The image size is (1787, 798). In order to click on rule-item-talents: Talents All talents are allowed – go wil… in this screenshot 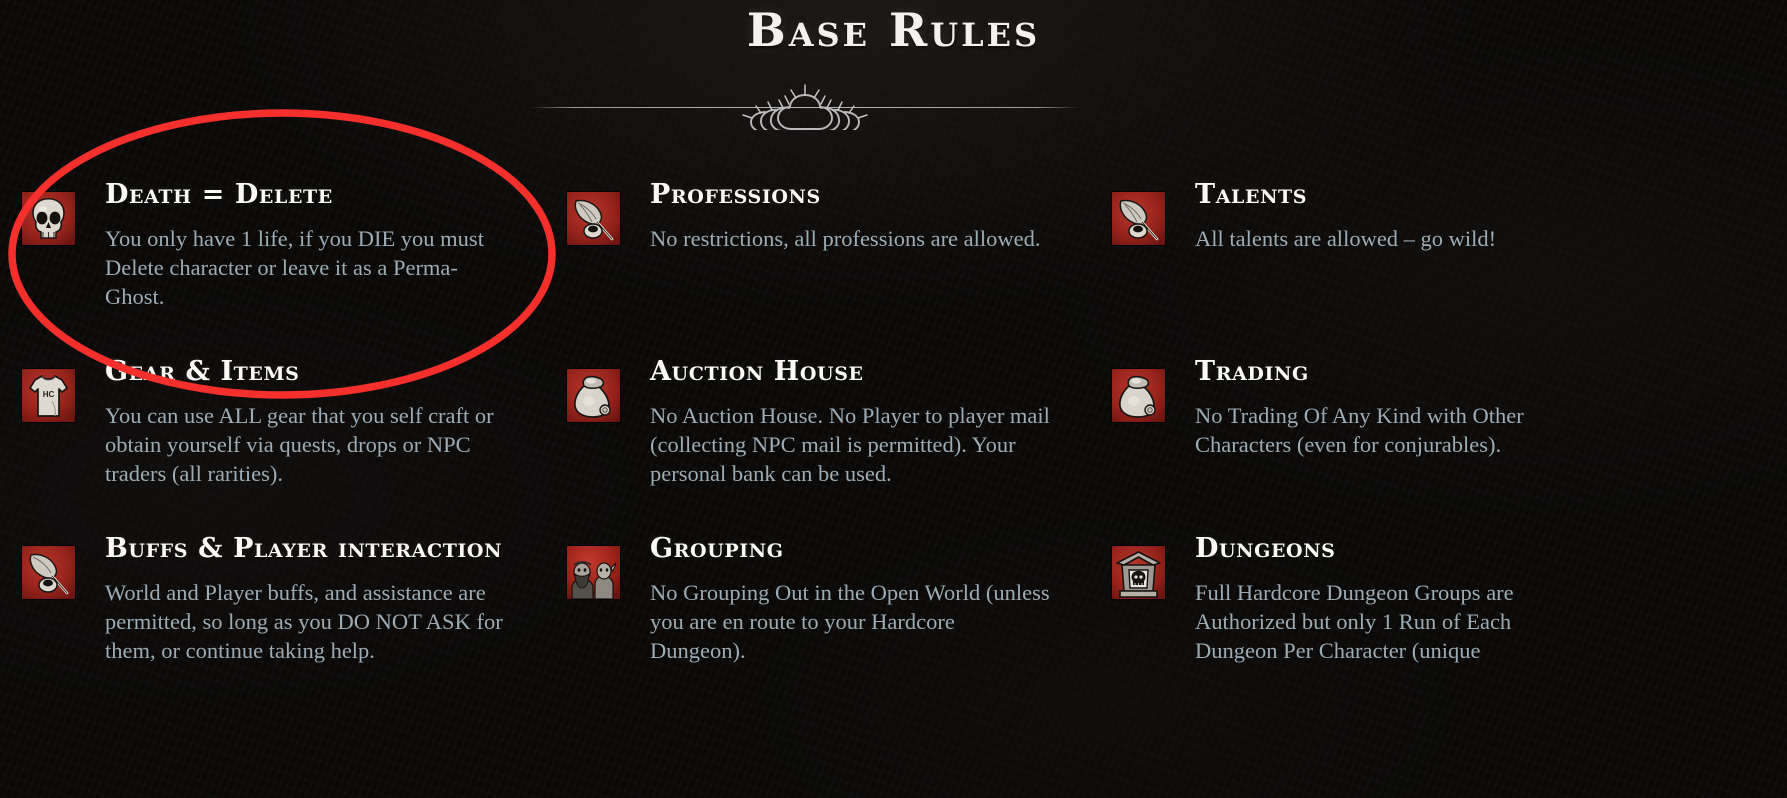, I will do `click(1392, 266)`.